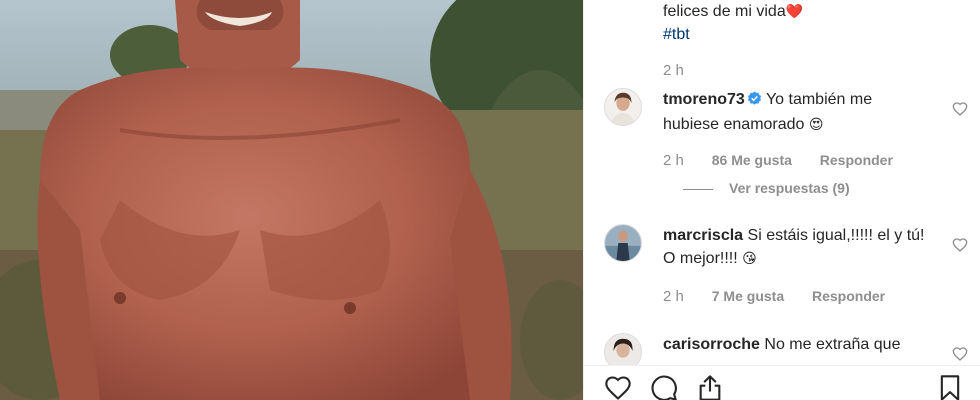  Describe the element at coordinates (816, 124) in the screenshot. I see `heart-eyes-emoji: 😍` at that location.